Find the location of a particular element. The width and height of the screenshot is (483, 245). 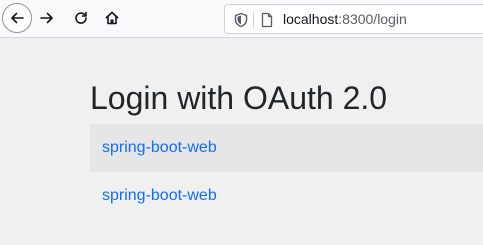

back-button is located at coordinates (17, 18).